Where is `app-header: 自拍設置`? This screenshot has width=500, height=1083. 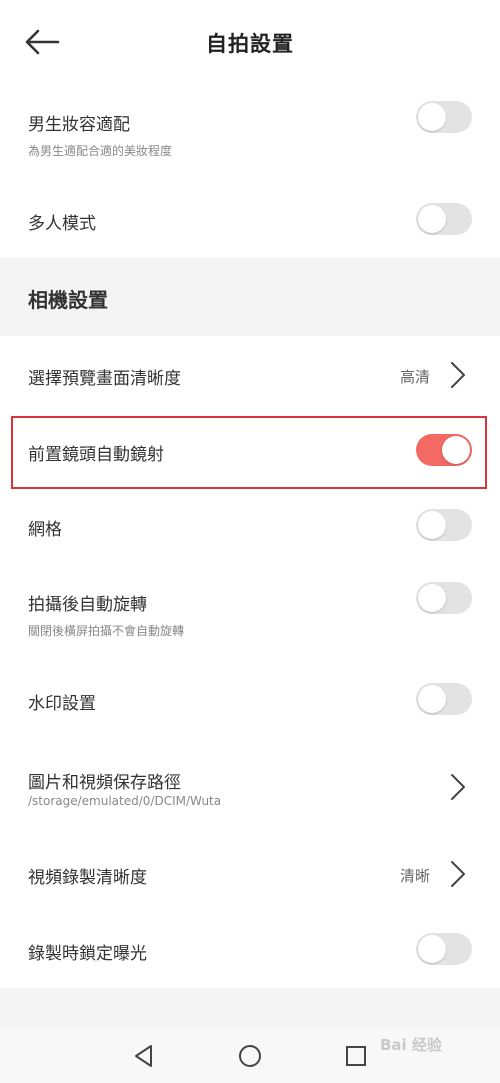
app-header: 自拍設置 is located at coordinates (250, 41).